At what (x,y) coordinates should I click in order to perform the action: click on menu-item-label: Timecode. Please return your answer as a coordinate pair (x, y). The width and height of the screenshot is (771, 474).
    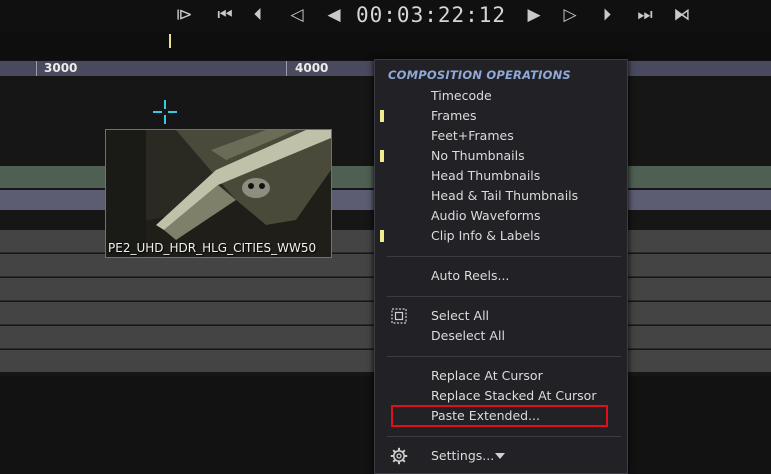
    Looking at the image, I should click on (461, 95).